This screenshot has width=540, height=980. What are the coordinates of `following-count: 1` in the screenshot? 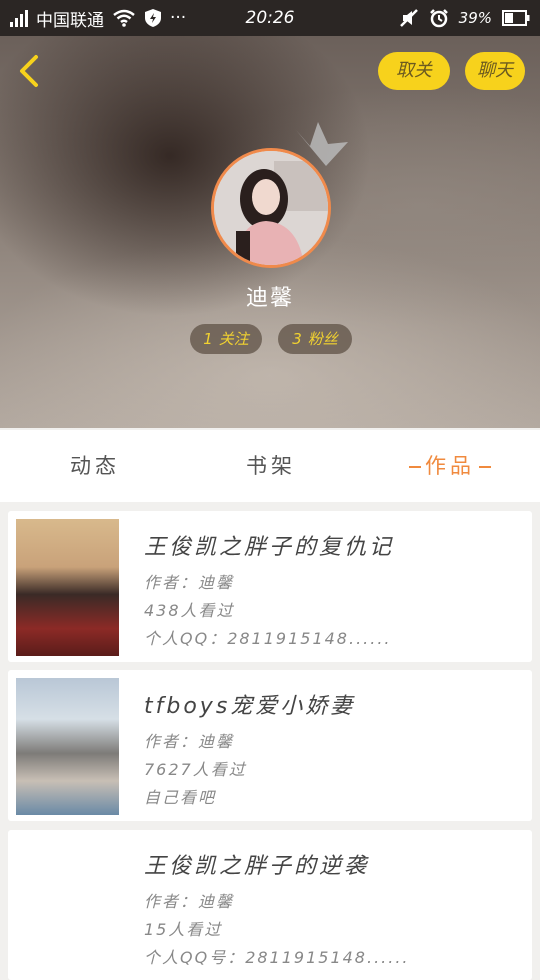 It's located at (208, 339).